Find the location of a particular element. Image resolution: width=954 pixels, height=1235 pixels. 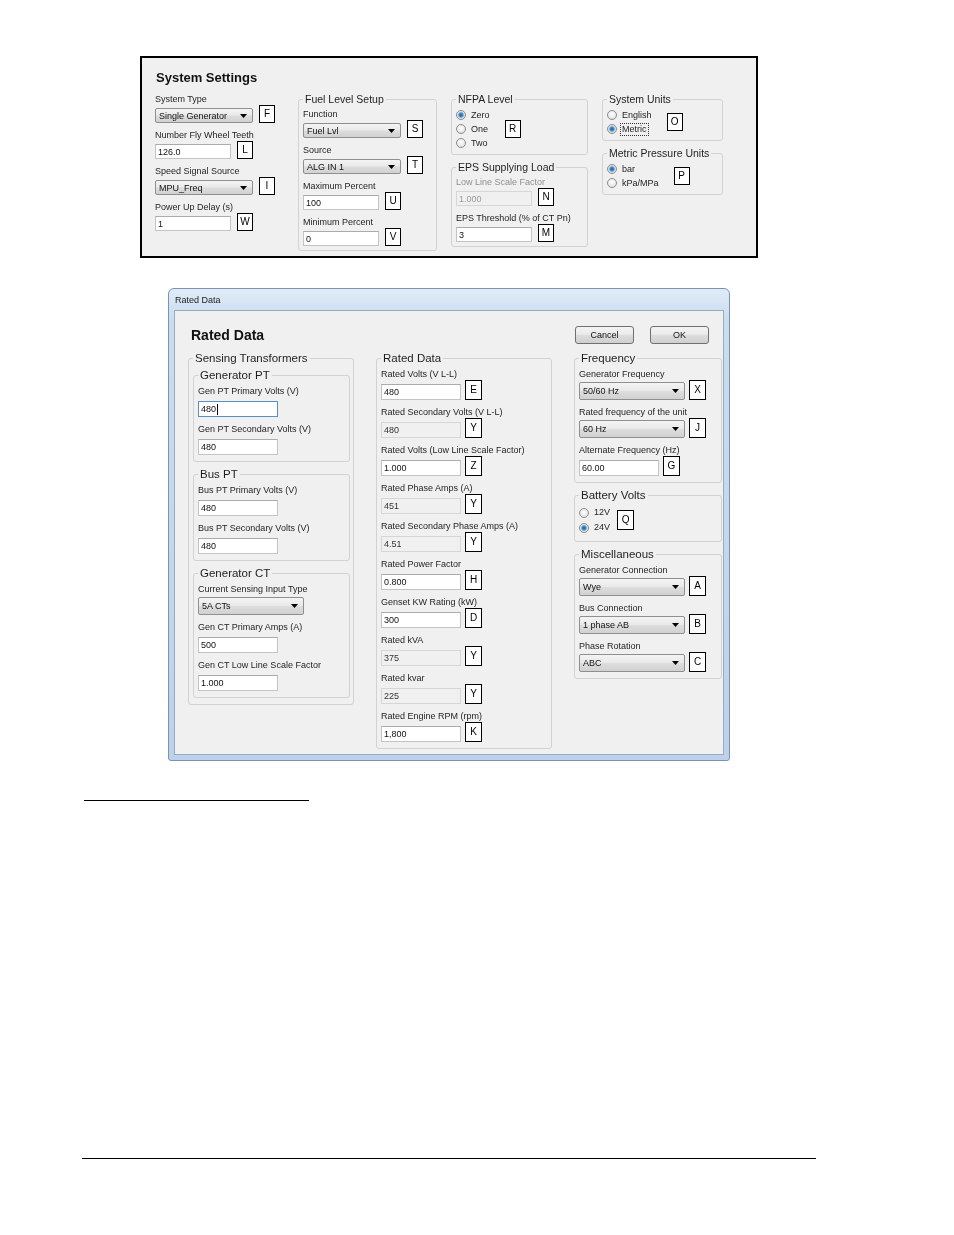

dropdown: 1 phase AB is located at coordinates (632, 625).